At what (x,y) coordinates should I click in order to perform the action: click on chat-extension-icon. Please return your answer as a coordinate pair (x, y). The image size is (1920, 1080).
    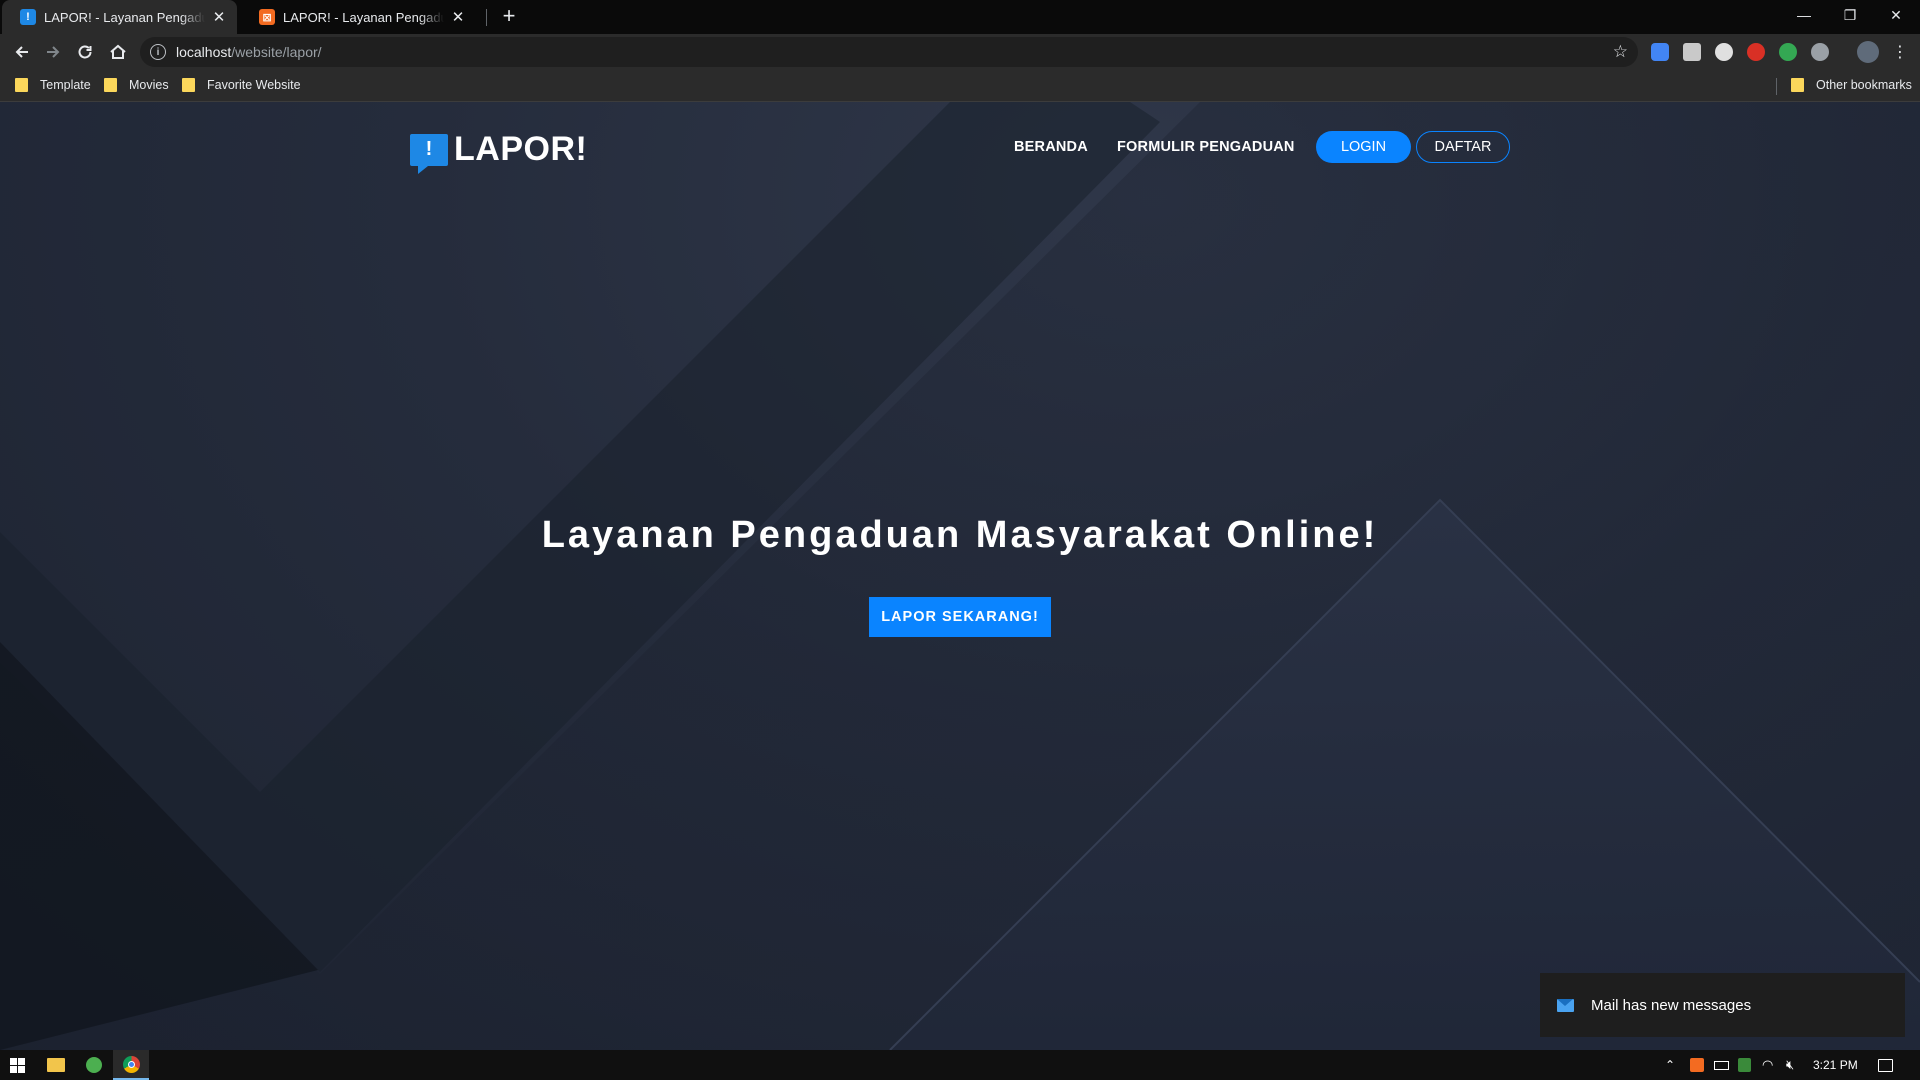
    Looking at the image, I should click on (1724, 52).